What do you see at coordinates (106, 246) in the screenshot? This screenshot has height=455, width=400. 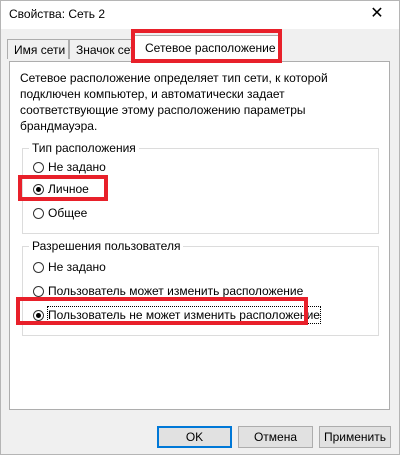 I see `user-permissions-legend: Разрешения пользователя` at bounding box center [106, 246].